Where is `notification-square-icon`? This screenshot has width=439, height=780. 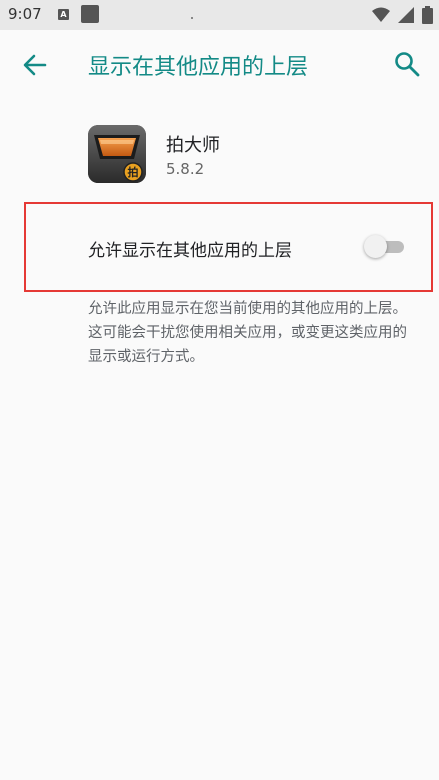 notification-square-icon is located at coordinates (90, 14).